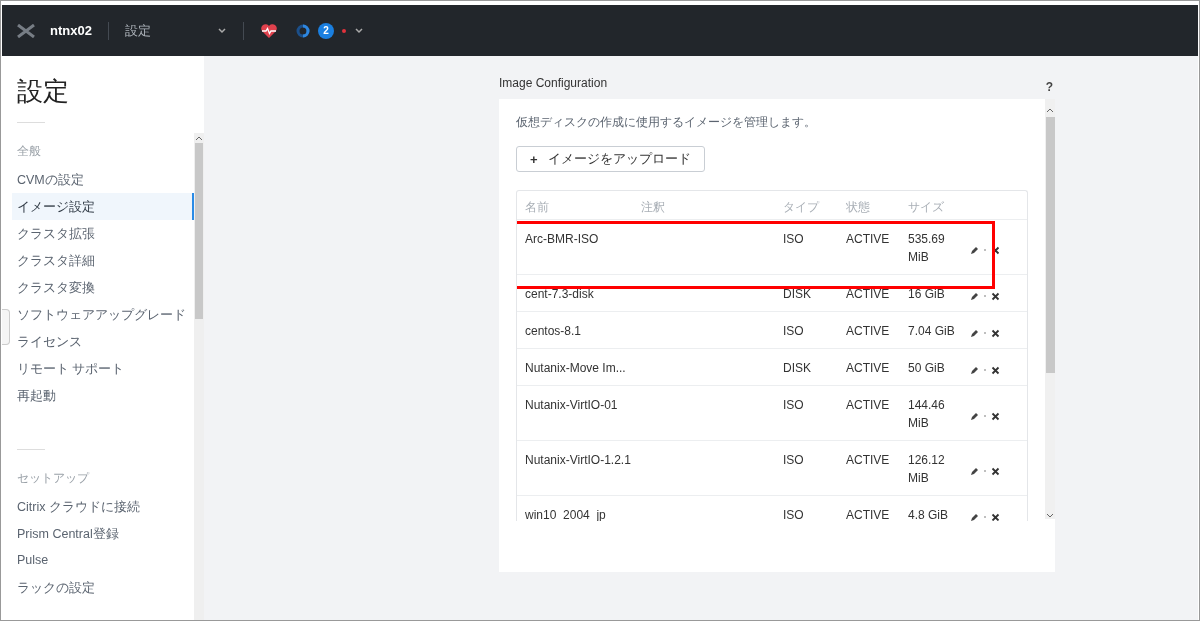 The image size is (1200, 621). I want to click on table-cell-text: 7.04 GiB, so click(932, 331).